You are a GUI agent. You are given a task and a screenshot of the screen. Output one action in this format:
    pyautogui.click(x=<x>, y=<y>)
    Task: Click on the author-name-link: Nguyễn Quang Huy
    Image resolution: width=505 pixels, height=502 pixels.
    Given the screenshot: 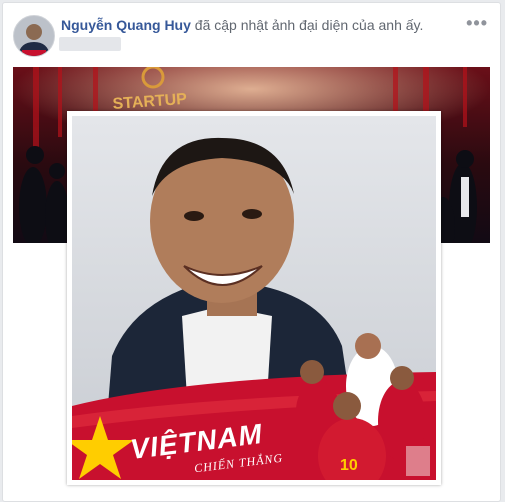 What is the action you would take?
    pyautogui.click(x=126, y=25)
    